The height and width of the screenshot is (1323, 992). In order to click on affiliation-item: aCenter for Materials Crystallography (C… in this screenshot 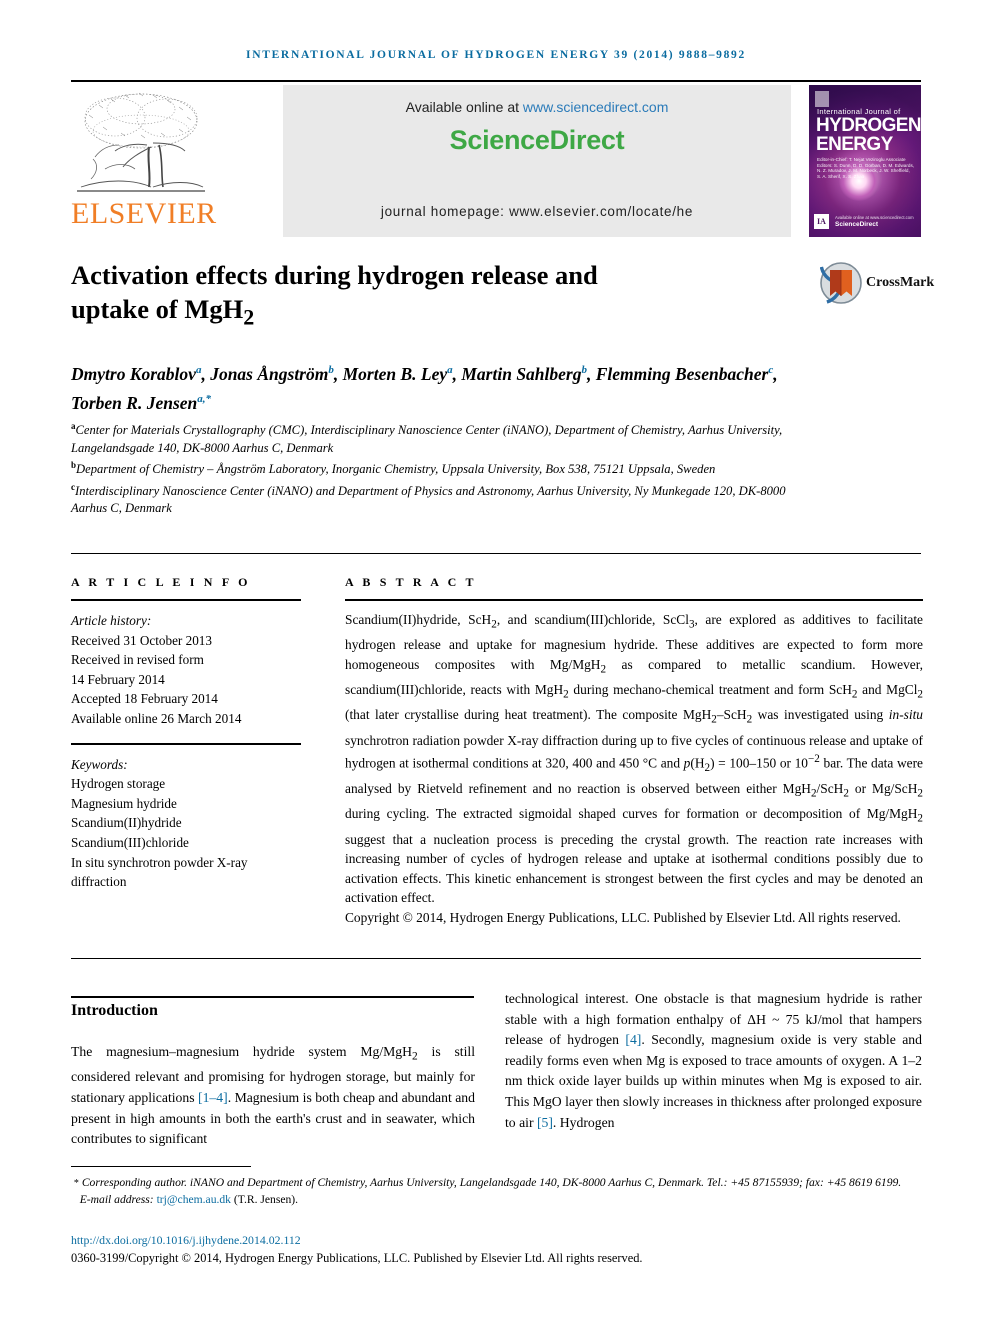, I will do `click(431, 437)`.